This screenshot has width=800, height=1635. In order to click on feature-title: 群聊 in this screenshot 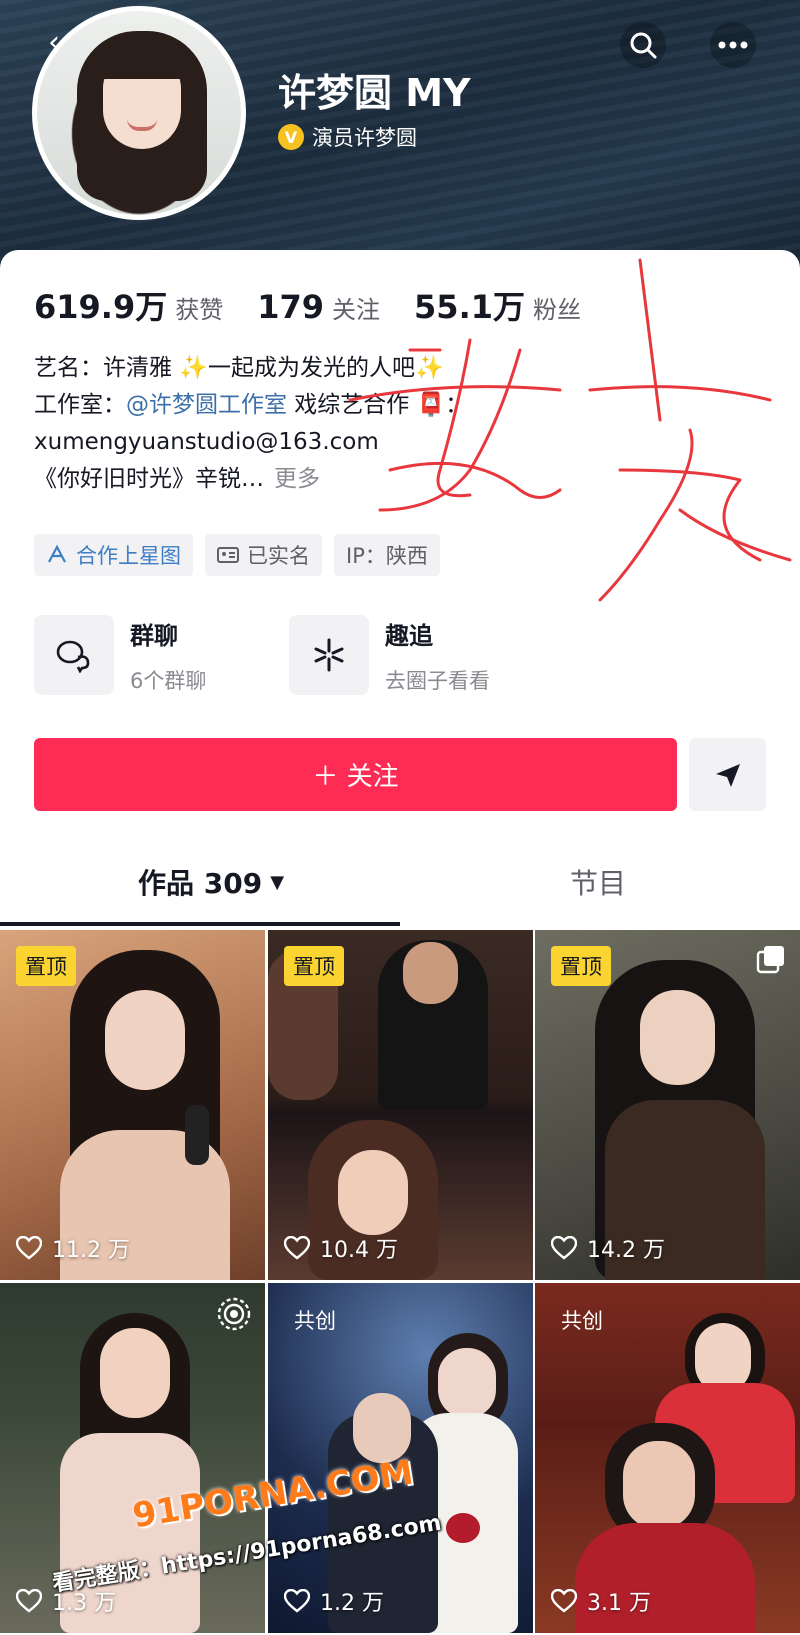, I will do `click(154, 635)`.